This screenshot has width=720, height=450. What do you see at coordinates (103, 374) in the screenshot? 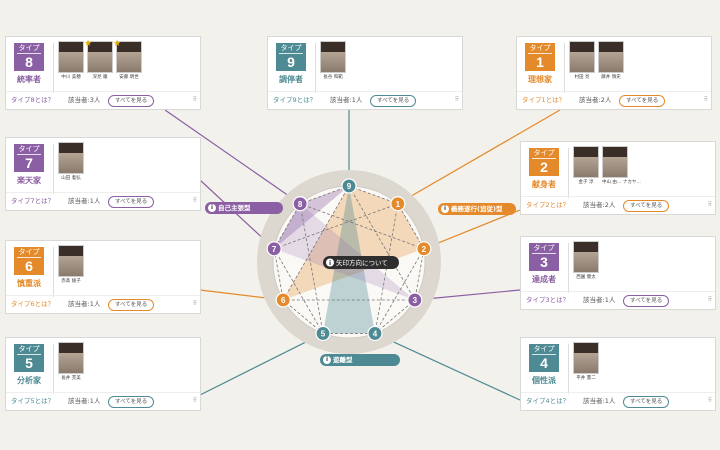
I see `type-card-5: タイプ 5 分析家 長井 芙美 タイプ5とは？ 該当者:1人 すべてを見る ⠿` at bounding box center [103, 374].